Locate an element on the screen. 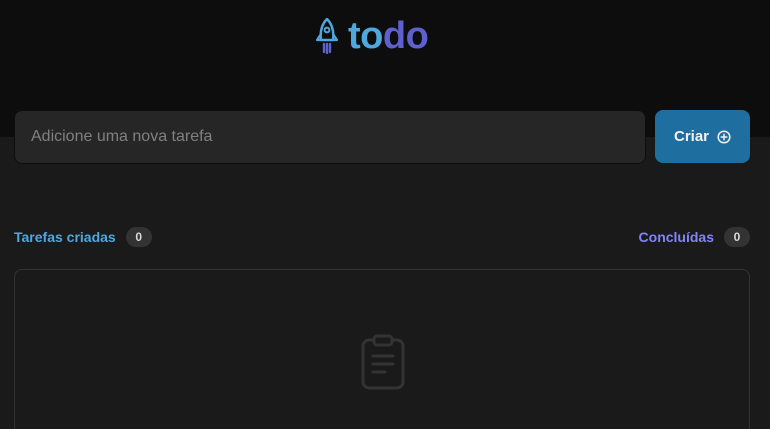 Image resolution: width=770 pixels, height=429 pixels. create-task-button: Criar is located at coordinates (702, 136).